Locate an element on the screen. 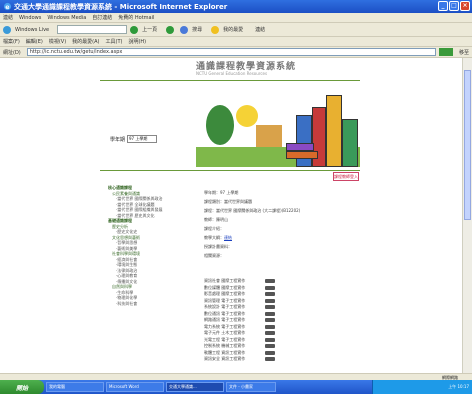 The height and width of the screenshot is (394, 472). info-line: 相關資源： is located at coordinates (279, 255).